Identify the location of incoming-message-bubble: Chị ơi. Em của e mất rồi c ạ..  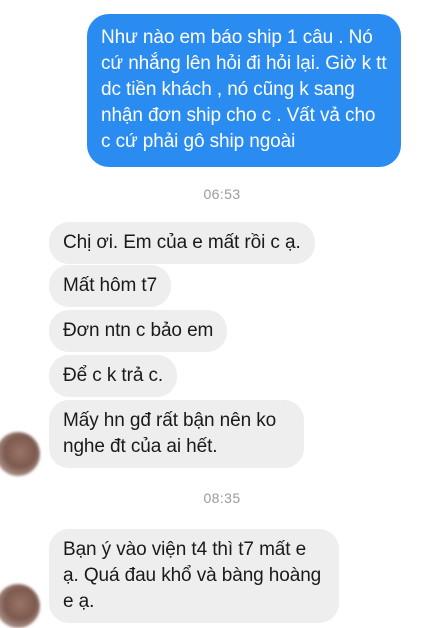
(182, 243).